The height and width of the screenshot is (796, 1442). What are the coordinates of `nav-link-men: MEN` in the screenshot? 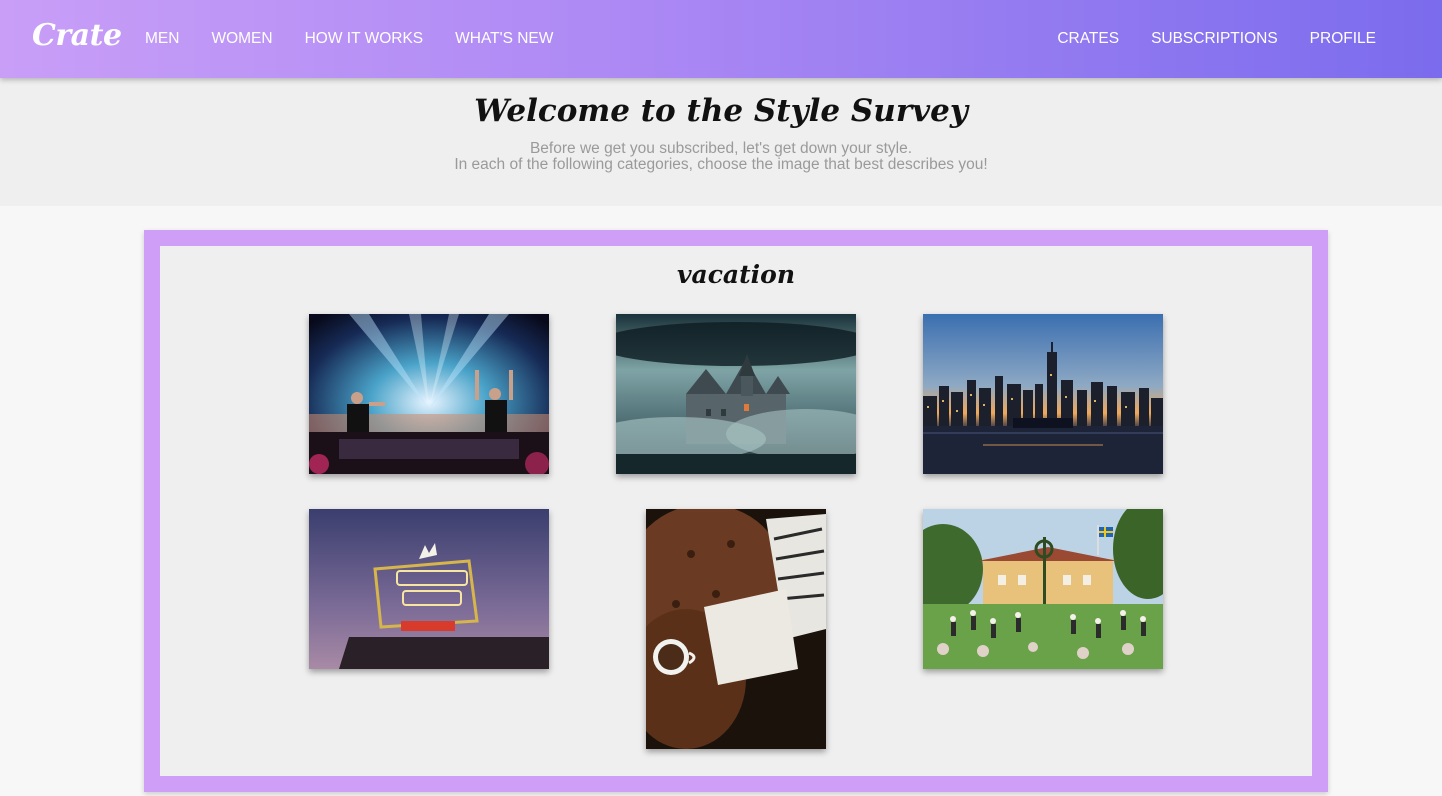 It's located at (162, 39).